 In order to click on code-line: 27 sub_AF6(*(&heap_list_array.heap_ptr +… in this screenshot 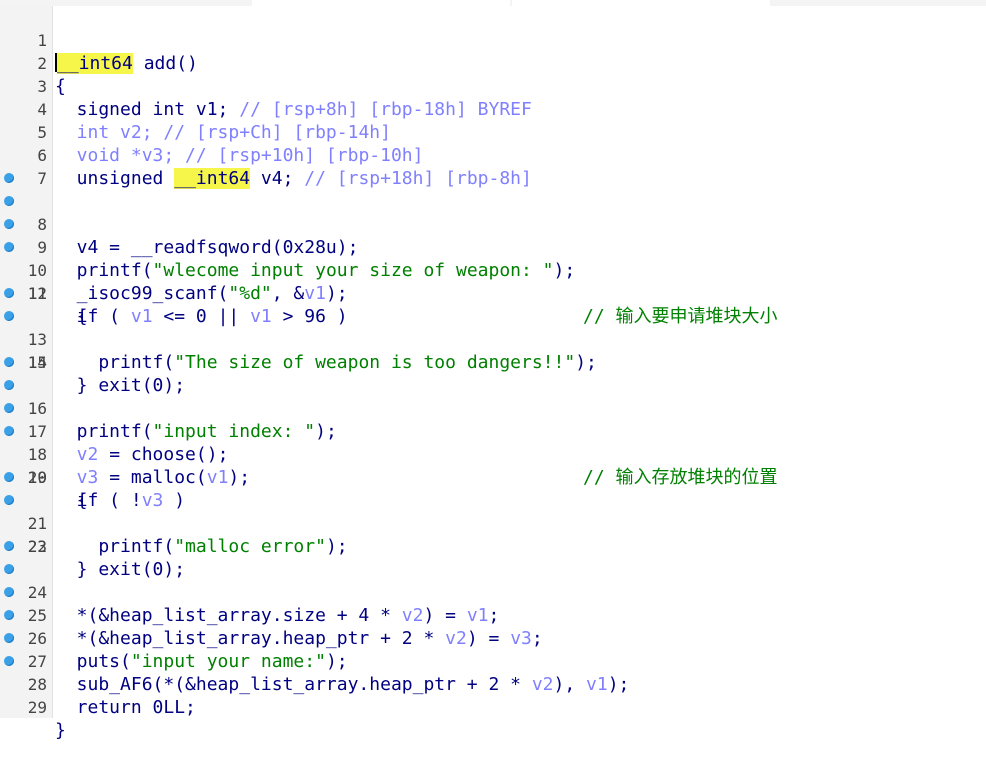, I will do `click(493, 649)`.